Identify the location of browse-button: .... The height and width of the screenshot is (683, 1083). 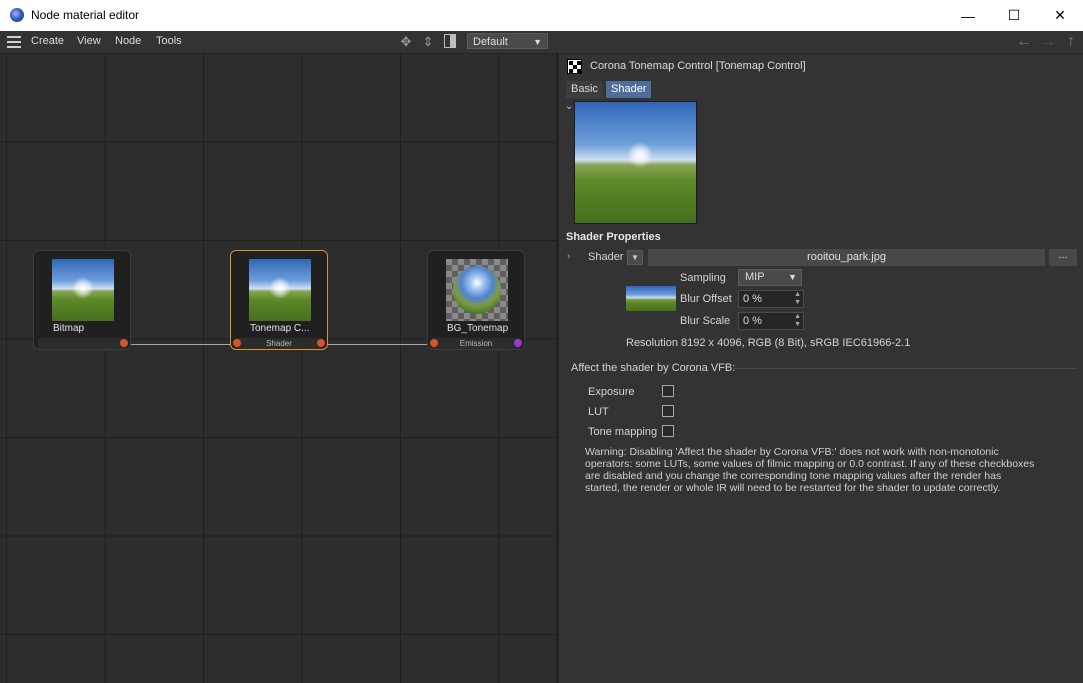
(1063, 257).